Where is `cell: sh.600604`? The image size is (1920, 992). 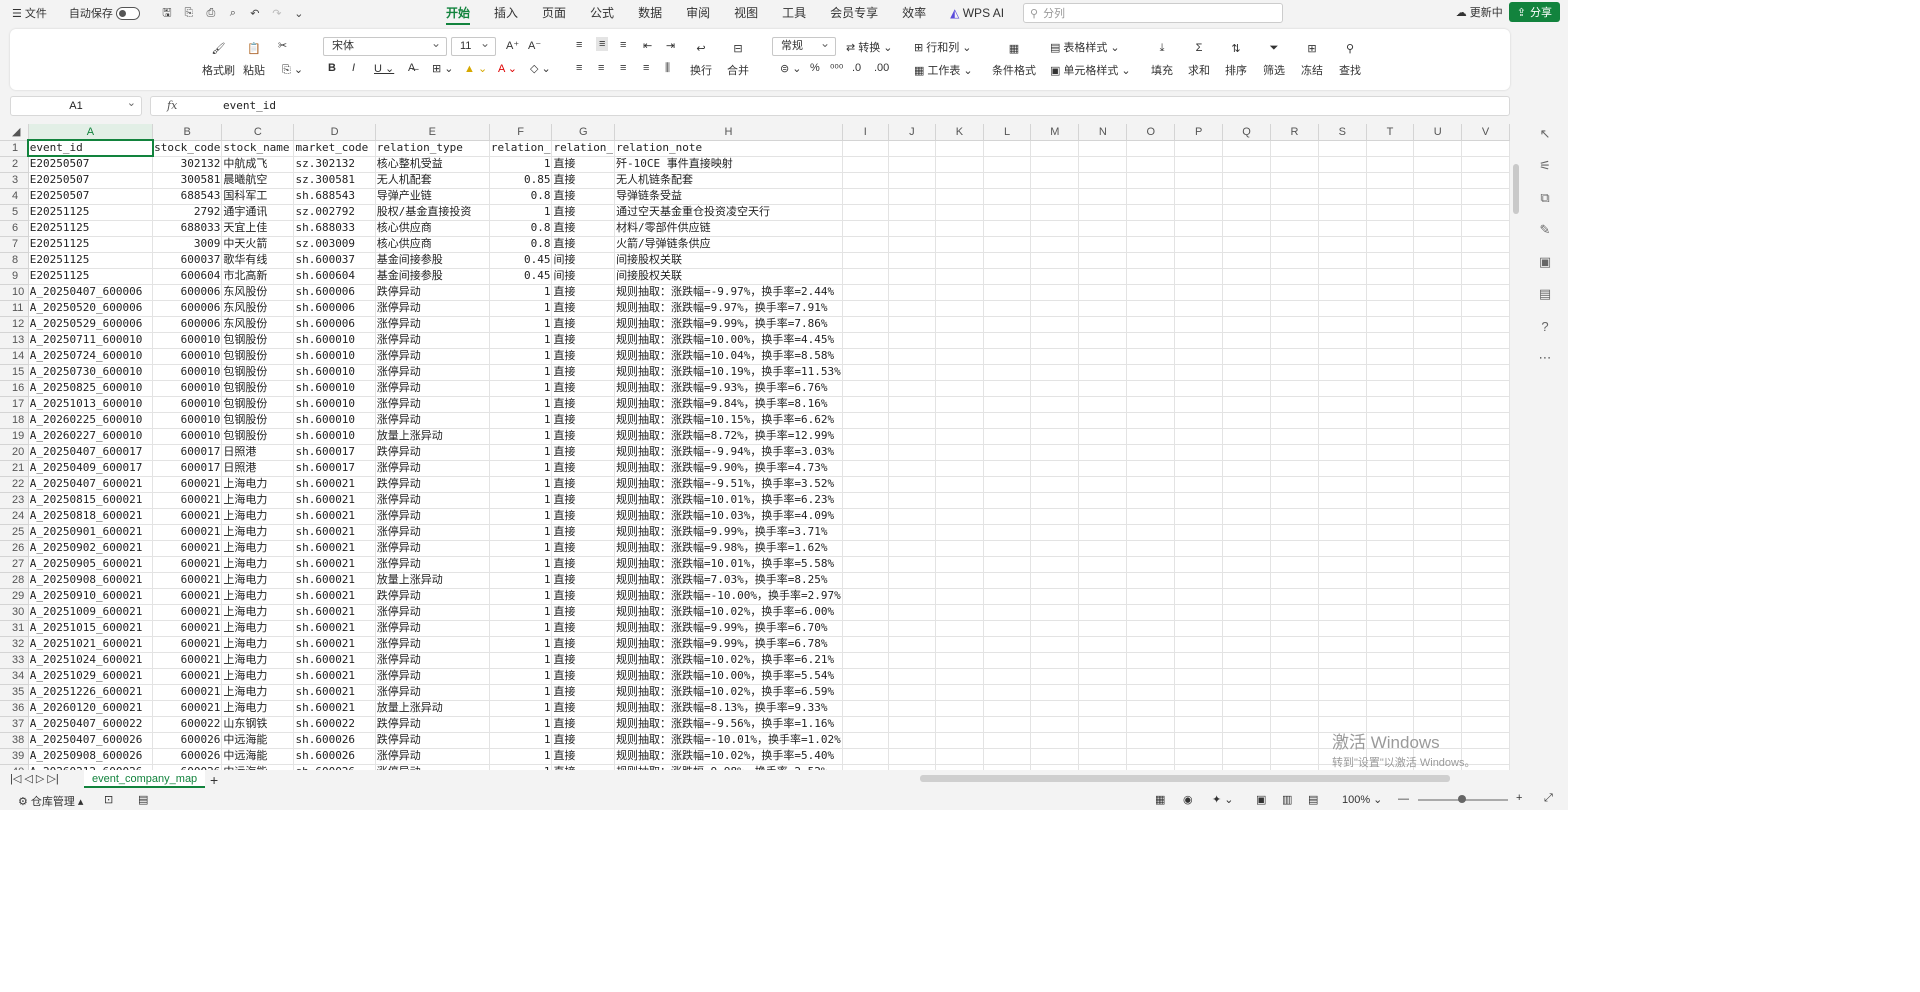 cell: sh.600604 is located at coordinates (334, 276).